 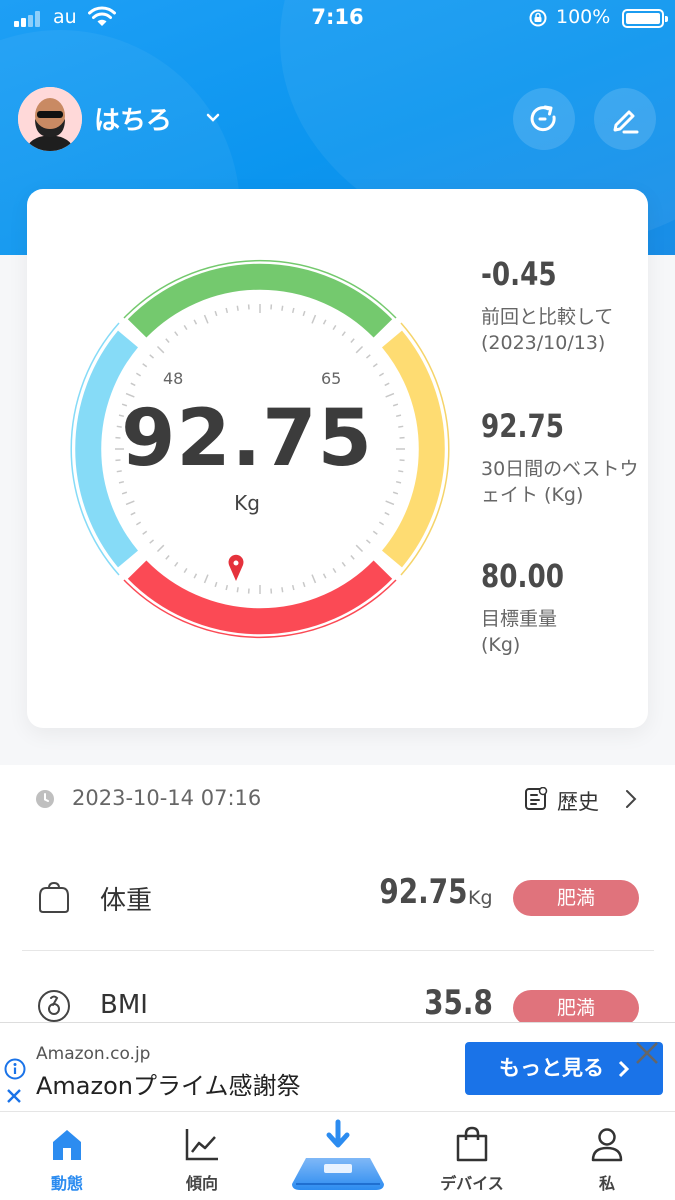 What do you see at coordinates (547, 330) in the screenshot?
I see `weight-change-label: 前回と比較して (2023/10/13)` at bounding box center [547, 330].